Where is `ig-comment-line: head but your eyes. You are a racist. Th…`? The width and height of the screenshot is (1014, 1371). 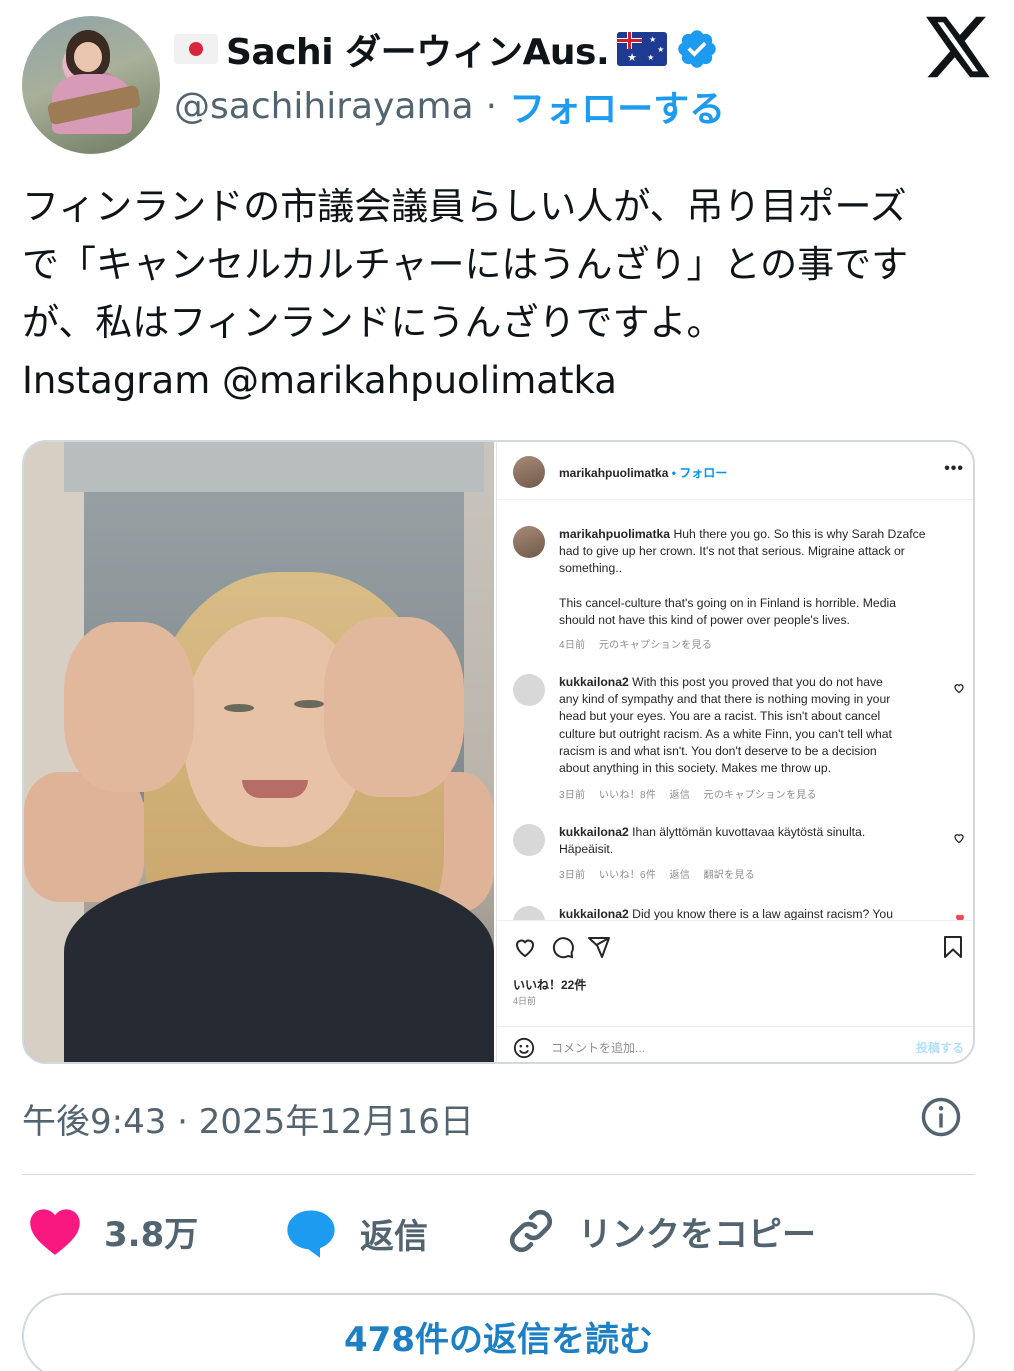 ig-comment-line: head but your eyes. You are a racist. Th… is located at coordinates (720, 716).